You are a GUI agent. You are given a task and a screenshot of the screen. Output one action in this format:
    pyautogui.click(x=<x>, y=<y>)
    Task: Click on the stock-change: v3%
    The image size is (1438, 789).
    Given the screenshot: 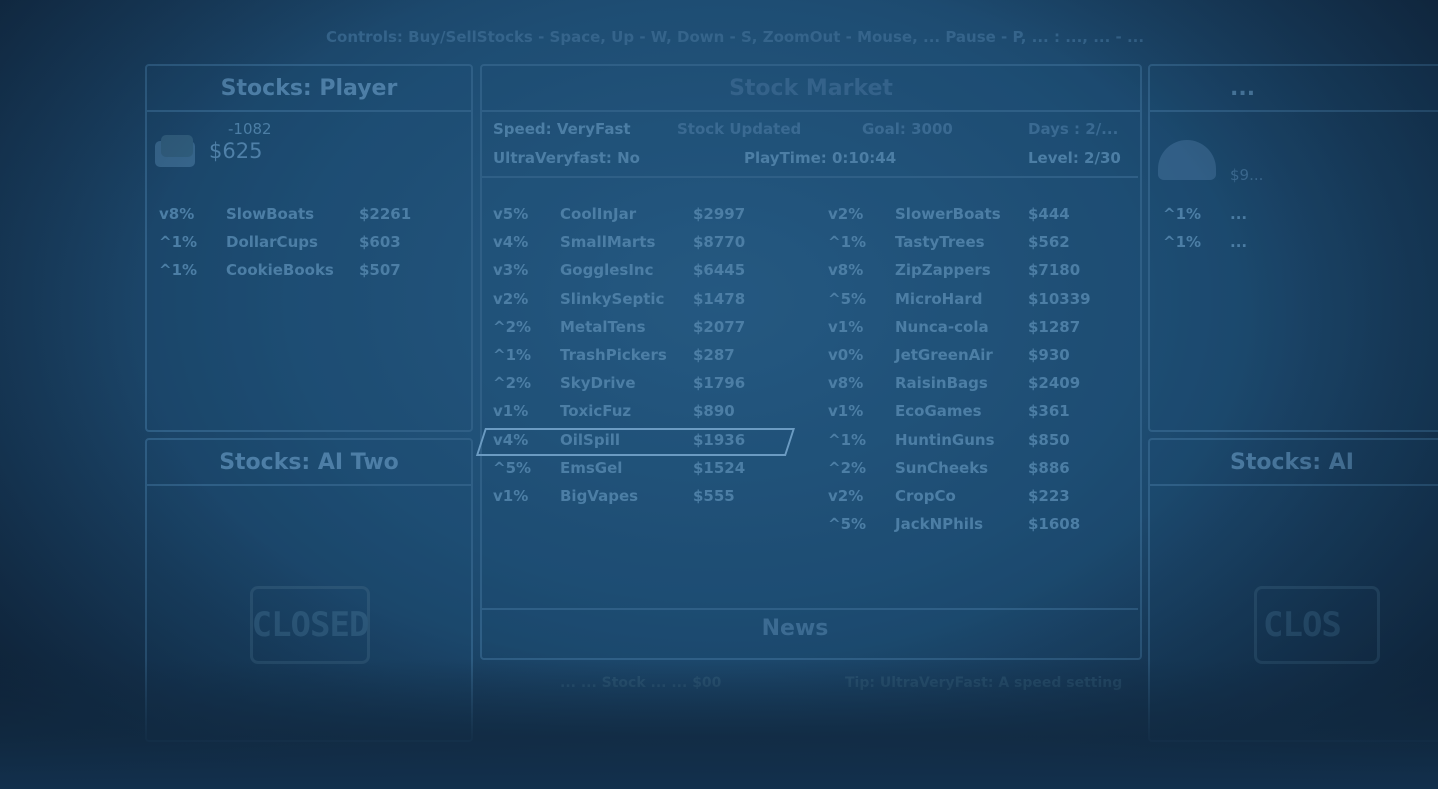 What is the action you would take?
    pyautogui.click(x=511, y=270)
    